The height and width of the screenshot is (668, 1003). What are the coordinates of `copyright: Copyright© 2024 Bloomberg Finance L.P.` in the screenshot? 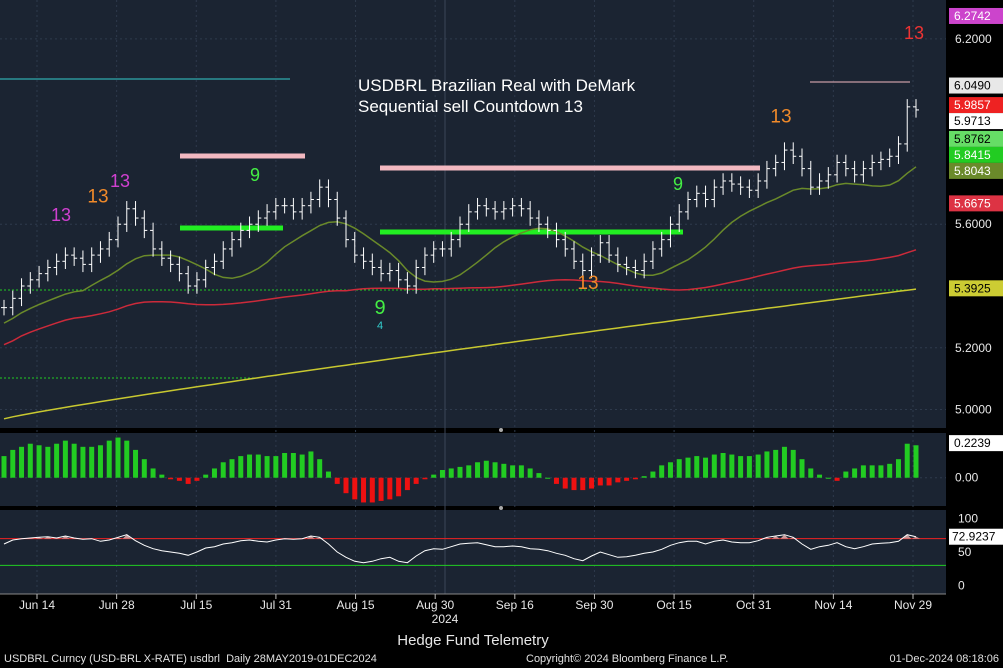 It's located at (627, 659).